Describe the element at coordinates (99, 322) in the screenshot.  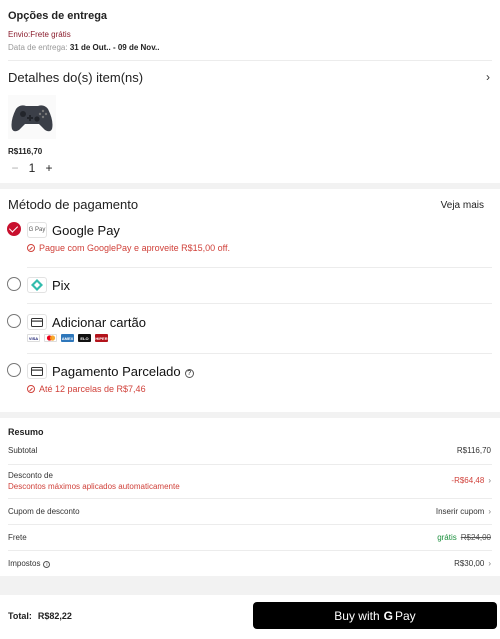
I see `payment-method-add-card: Adicionar cartão` at that location.